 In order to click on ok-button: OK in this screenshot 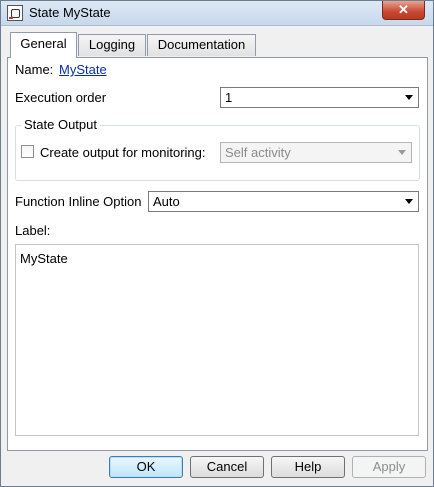, I will do `click(146, 467)`.